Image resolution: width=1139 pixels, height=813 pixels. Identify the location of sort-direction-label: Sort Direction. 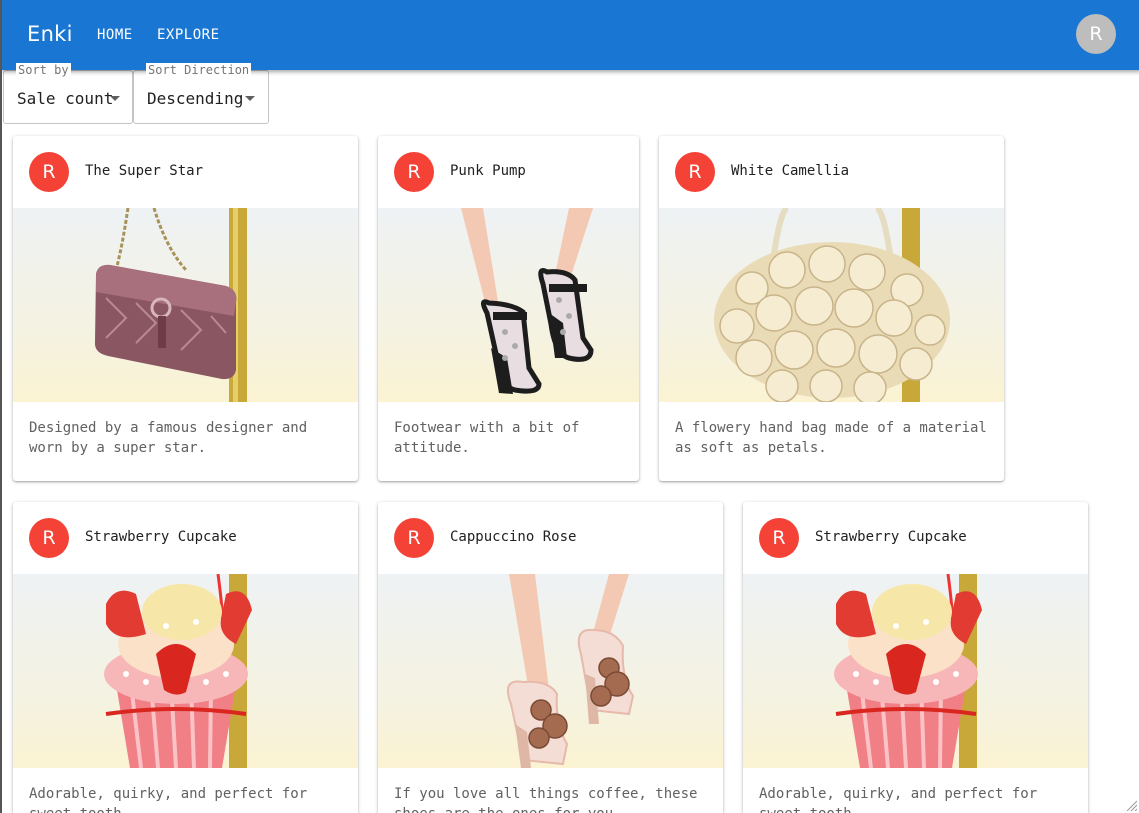
(199, 70).